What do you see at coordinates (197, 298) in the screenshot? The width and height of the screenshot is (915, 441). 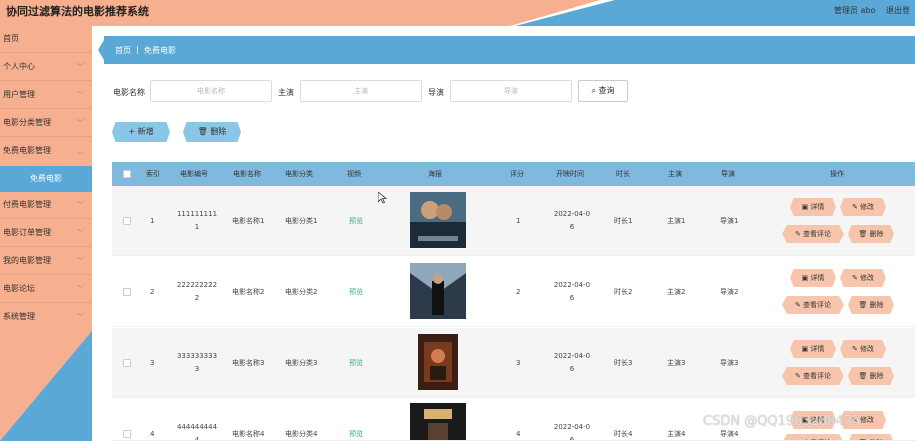 I see `movie-code-line2: 2` at bounding box center [197, 298].